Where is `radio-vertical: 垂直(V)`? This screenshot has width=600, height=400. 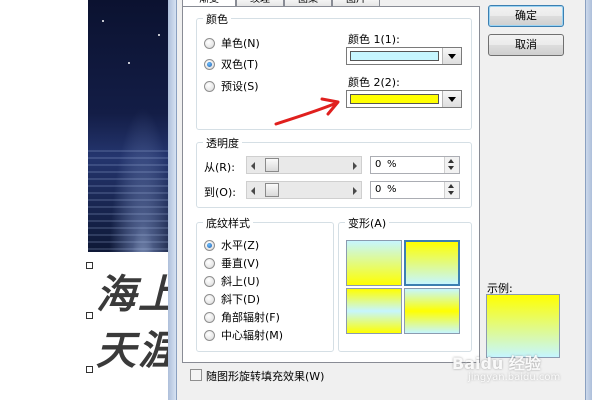 radio-vertical: 垂直(V) is located at coordinates (231, 263).